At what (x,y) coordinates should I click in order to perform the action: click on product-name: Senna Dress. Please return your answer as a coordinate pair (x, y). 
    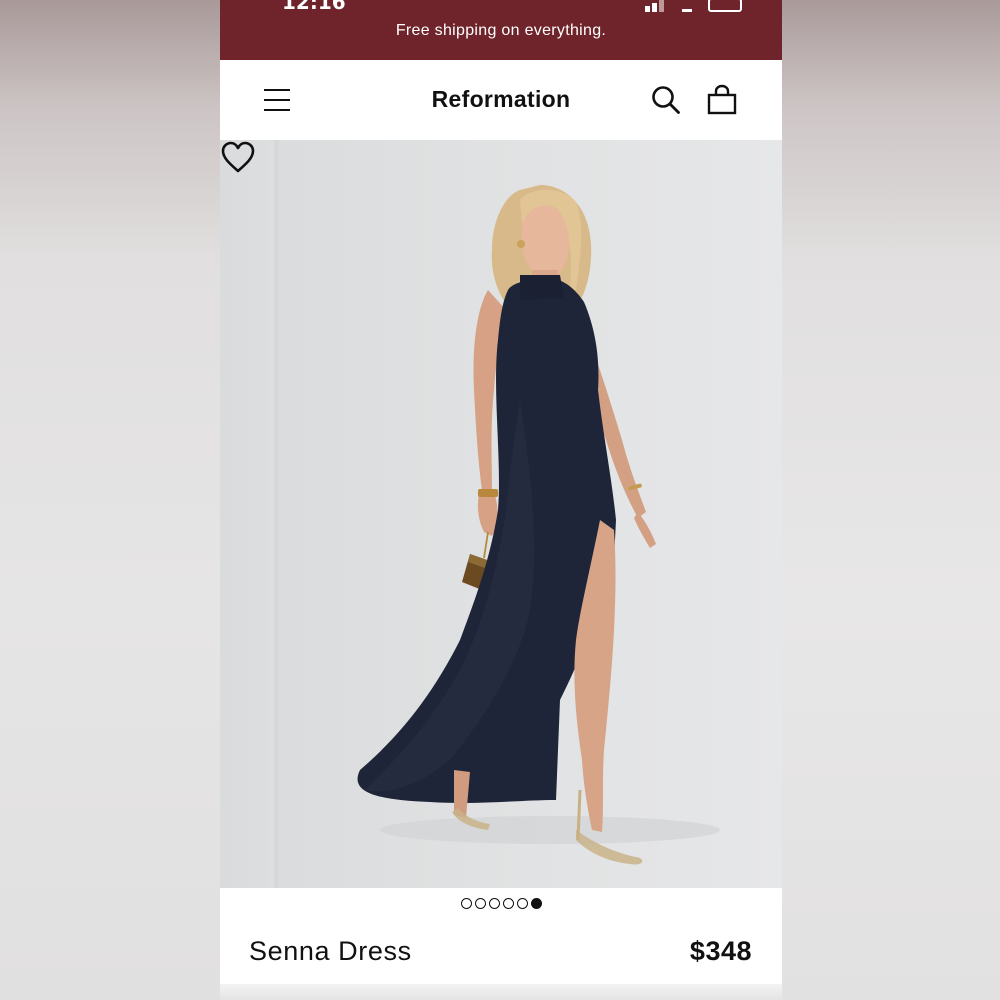
    Looking at the image, I should click on (330, 951).